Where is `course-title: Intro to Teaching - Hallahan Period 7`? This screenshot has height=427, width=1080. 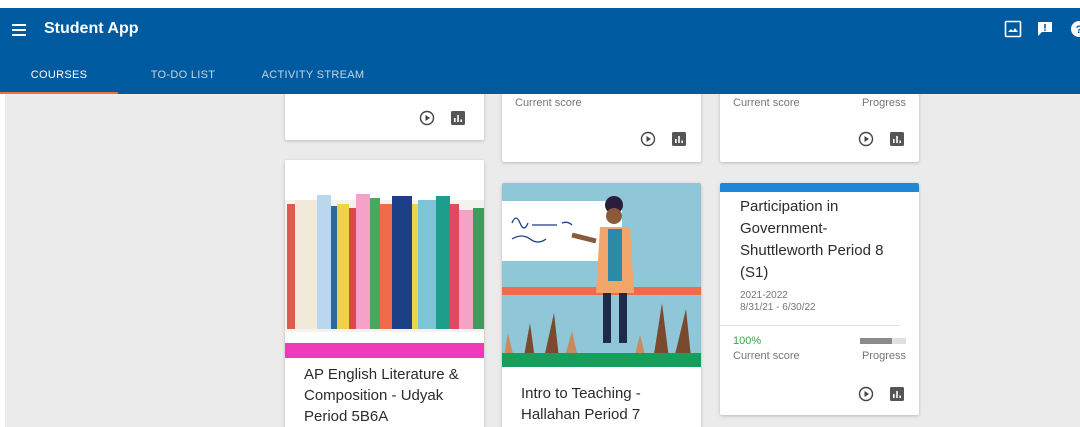
course-title: Intro to Teaching - Hallahan Period 7 is located at coordinates (603, 404).